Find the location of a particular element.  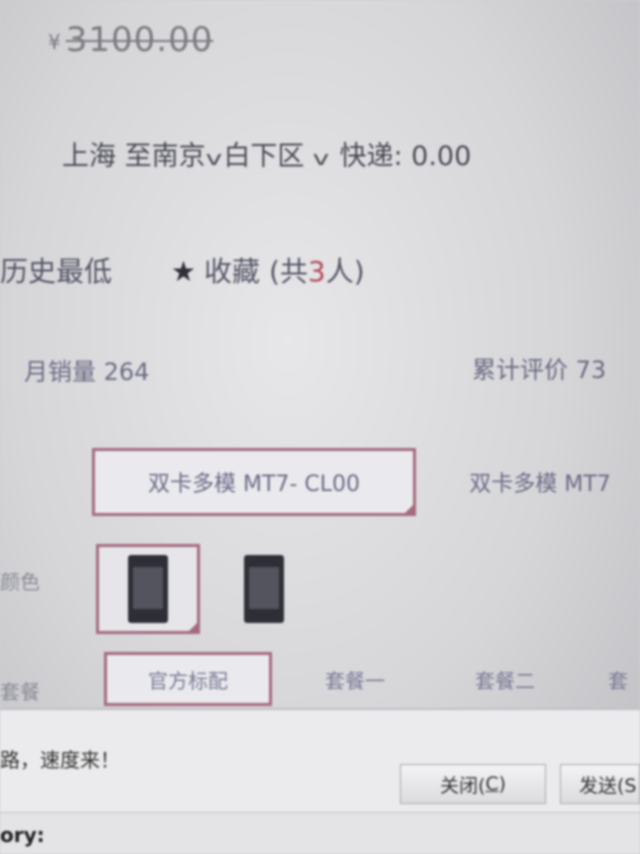

send-button: 发送(S is located at coordinates (600, 784).